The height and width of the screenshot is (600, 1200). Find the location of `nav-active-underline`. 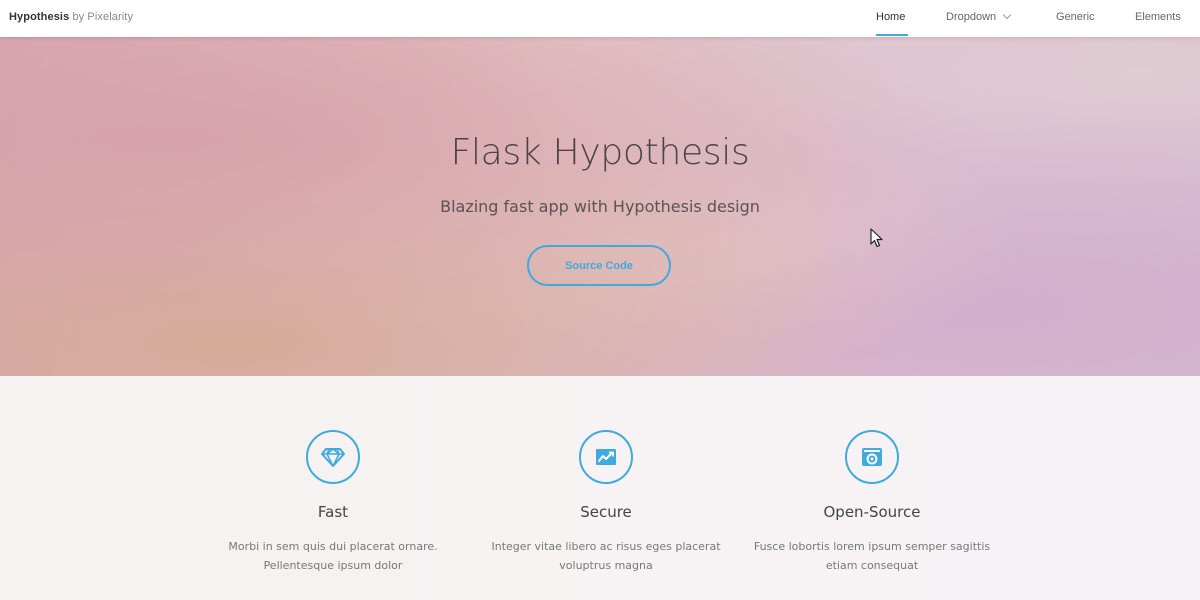

nav-active-underline is located at coordinates (892, 35).